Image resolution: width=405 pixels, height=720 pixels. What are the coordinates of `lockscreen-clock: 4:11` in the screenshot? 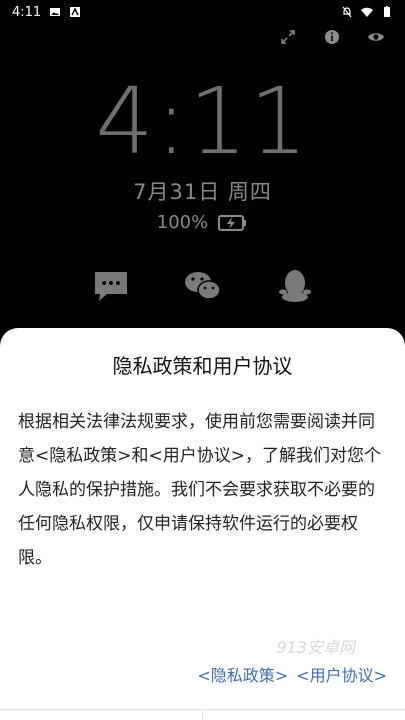 It's located at (202, 121).